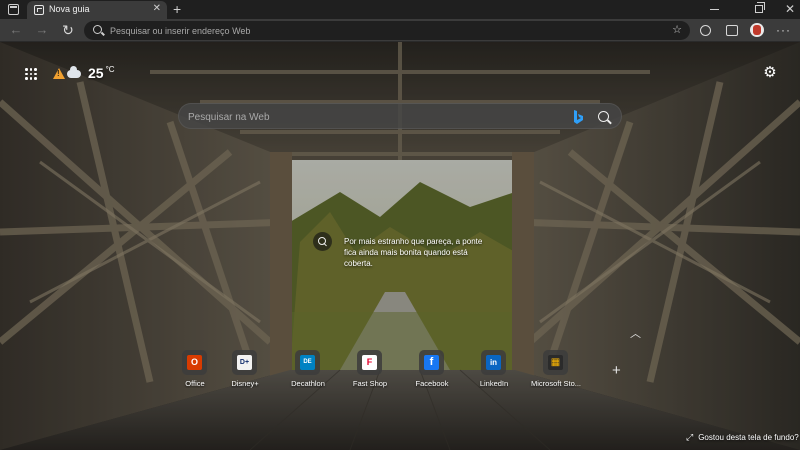  Describe the element at coordinates (370, 383) in the screenshot. I see `quick-link-label: Fast Shop` at that location.